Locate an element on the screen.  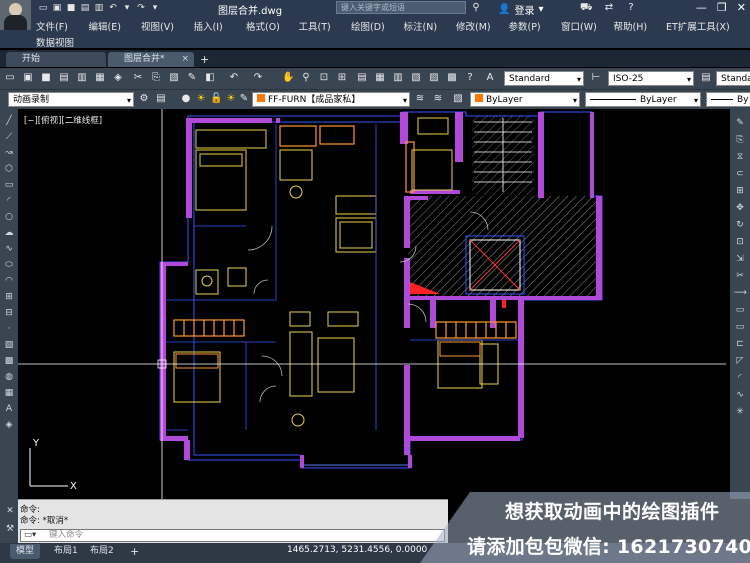
menu-modify: 修改(M) is located at coordinates (482, 26).